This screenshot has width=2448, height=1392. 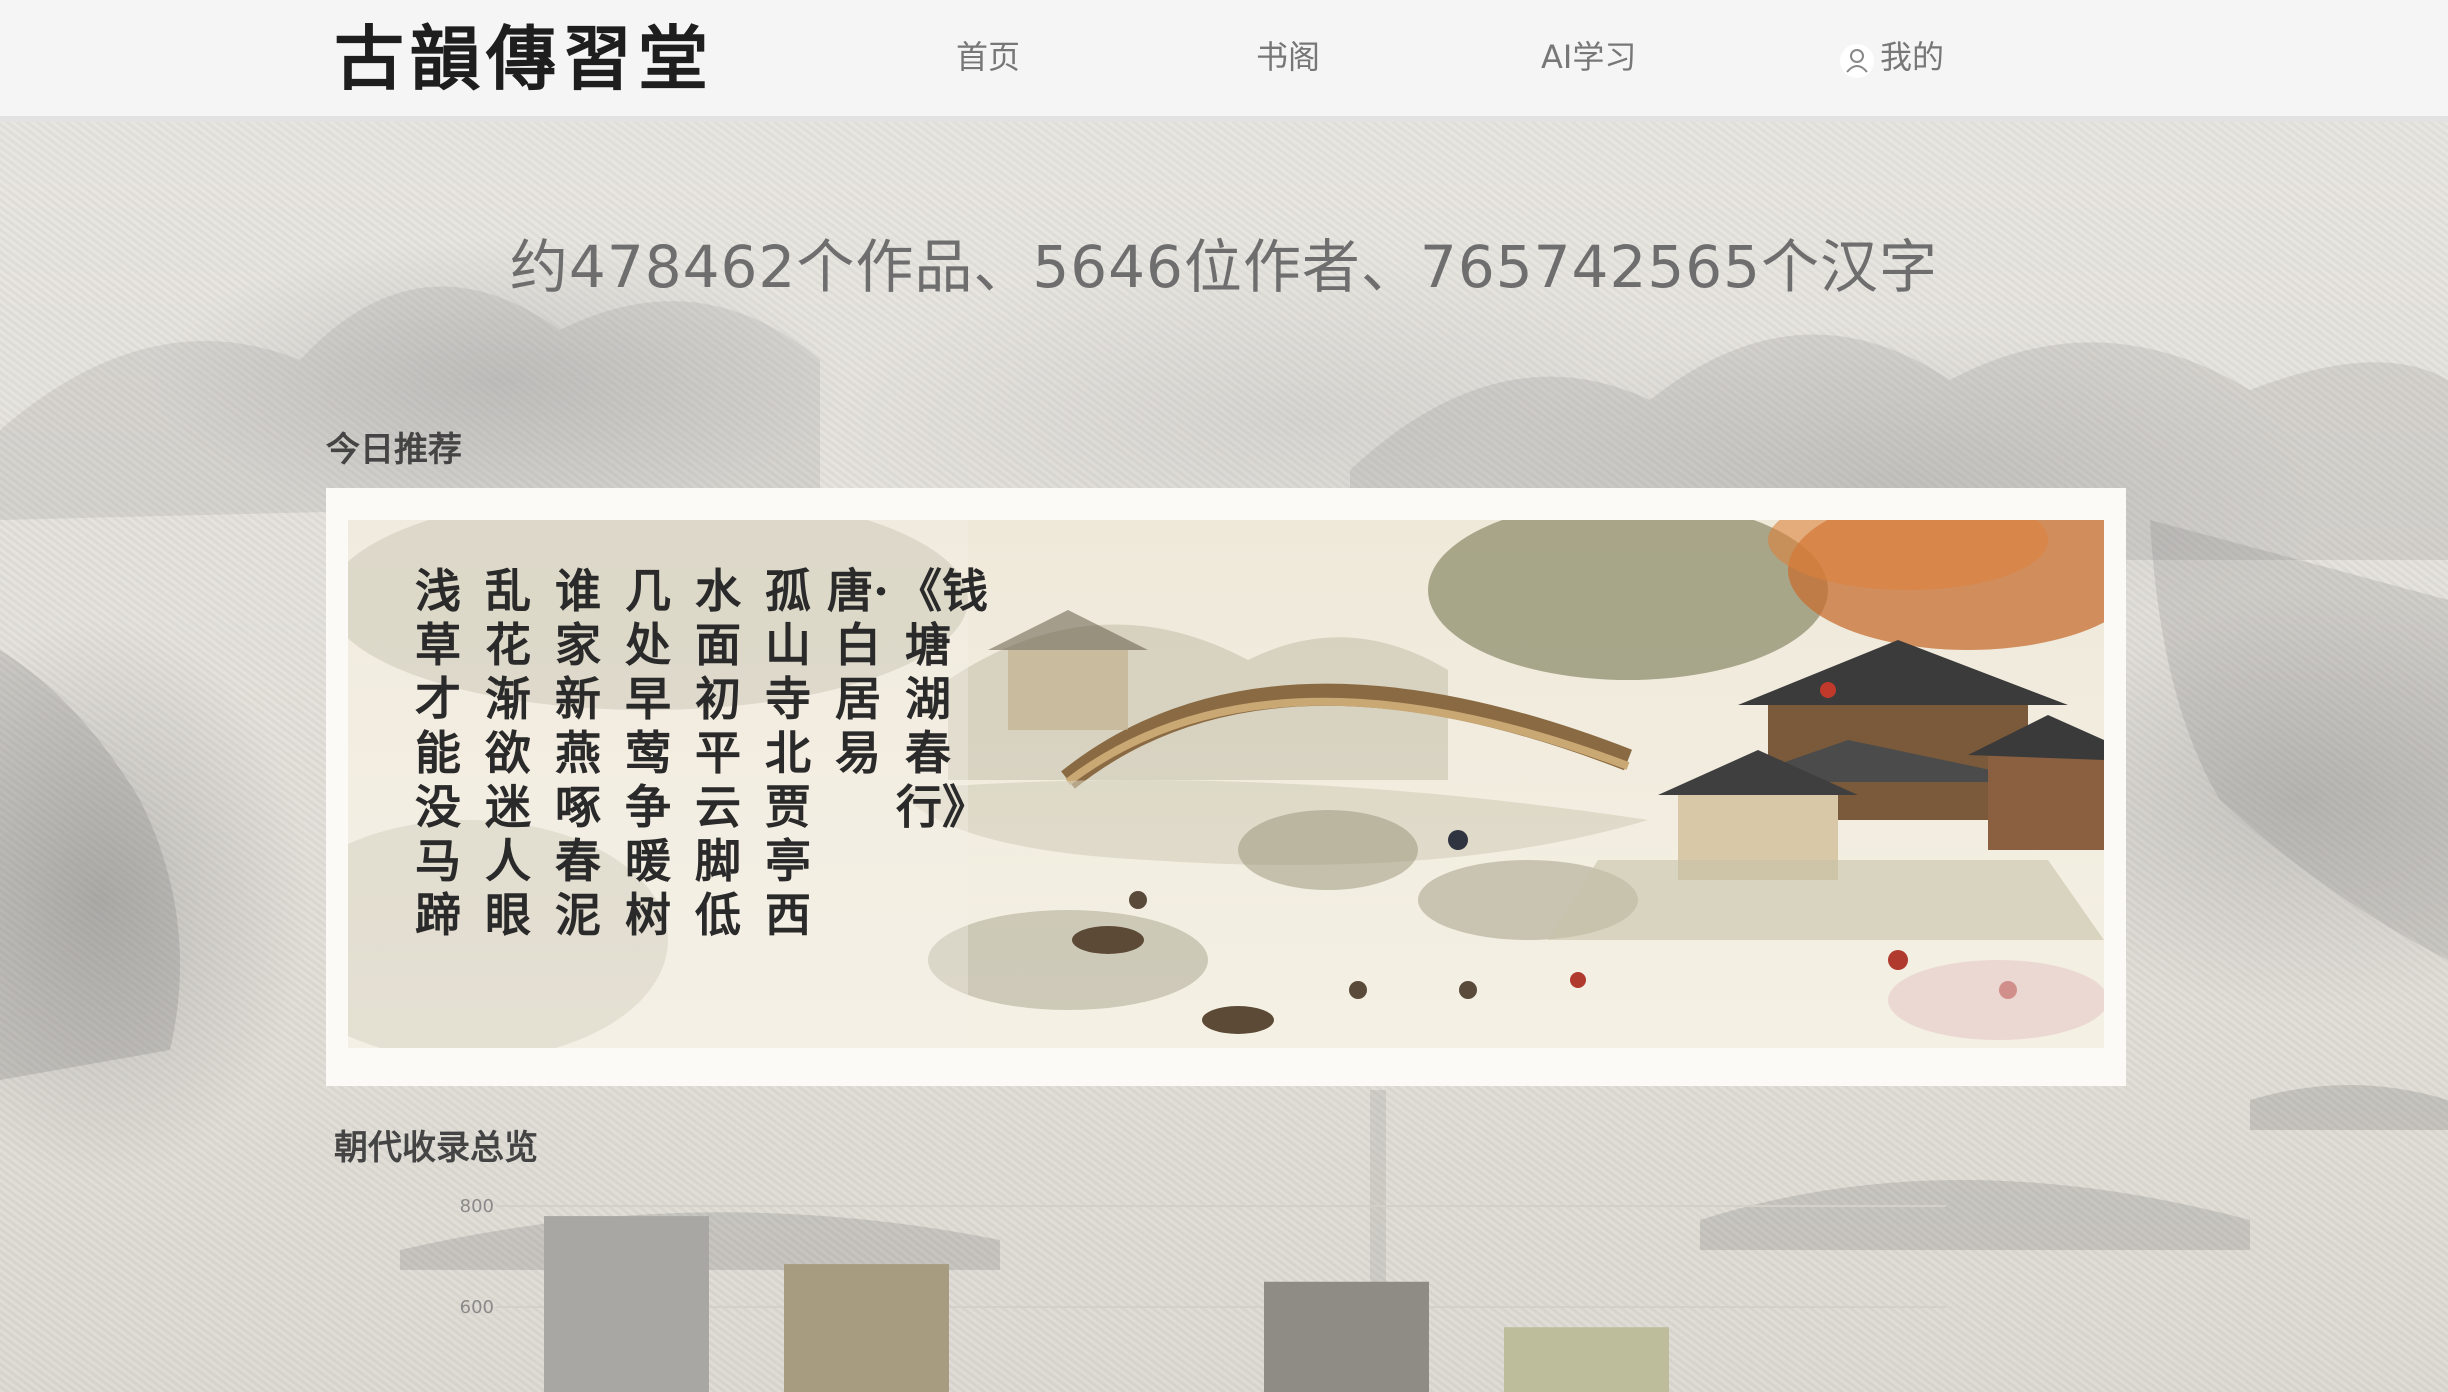 What do you see at coordinates (1224, 61) in the screenshot?
I see `top-nav-bar: 古韻傳習堂 首页 书阁 AI学习 我的` at bounding box center [1224, 61].